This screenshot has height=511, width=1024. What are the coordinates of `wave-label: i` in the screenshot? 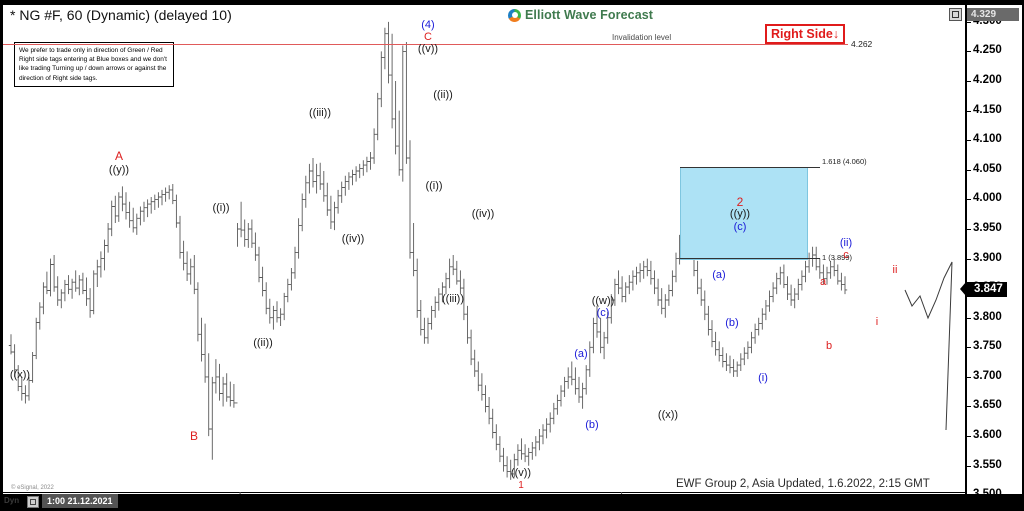 It's located at (877, 322).